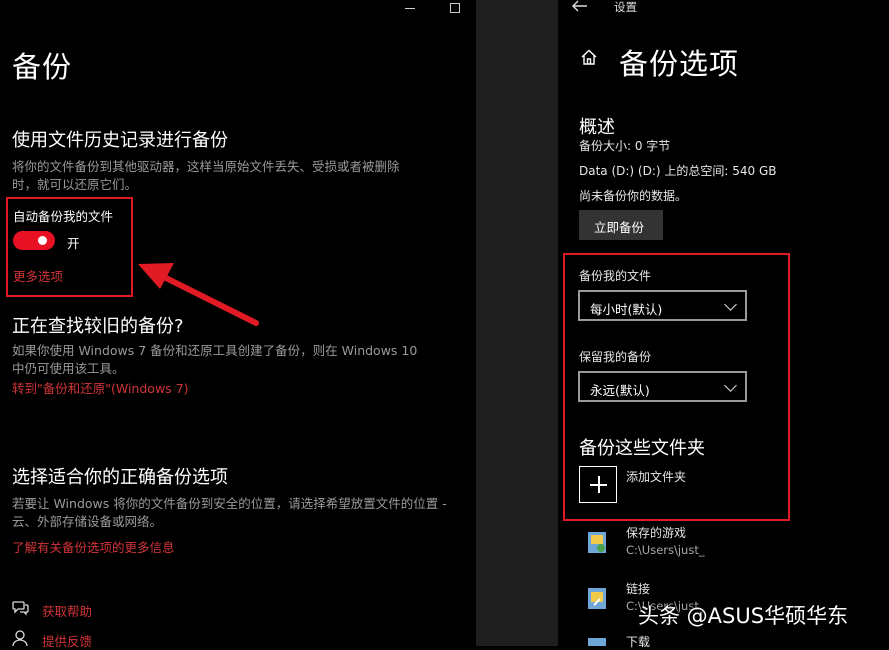 The width and height of the screenshot is (889, 650). I want to click on folder-name: 保存的游戏, so click(656, 533).